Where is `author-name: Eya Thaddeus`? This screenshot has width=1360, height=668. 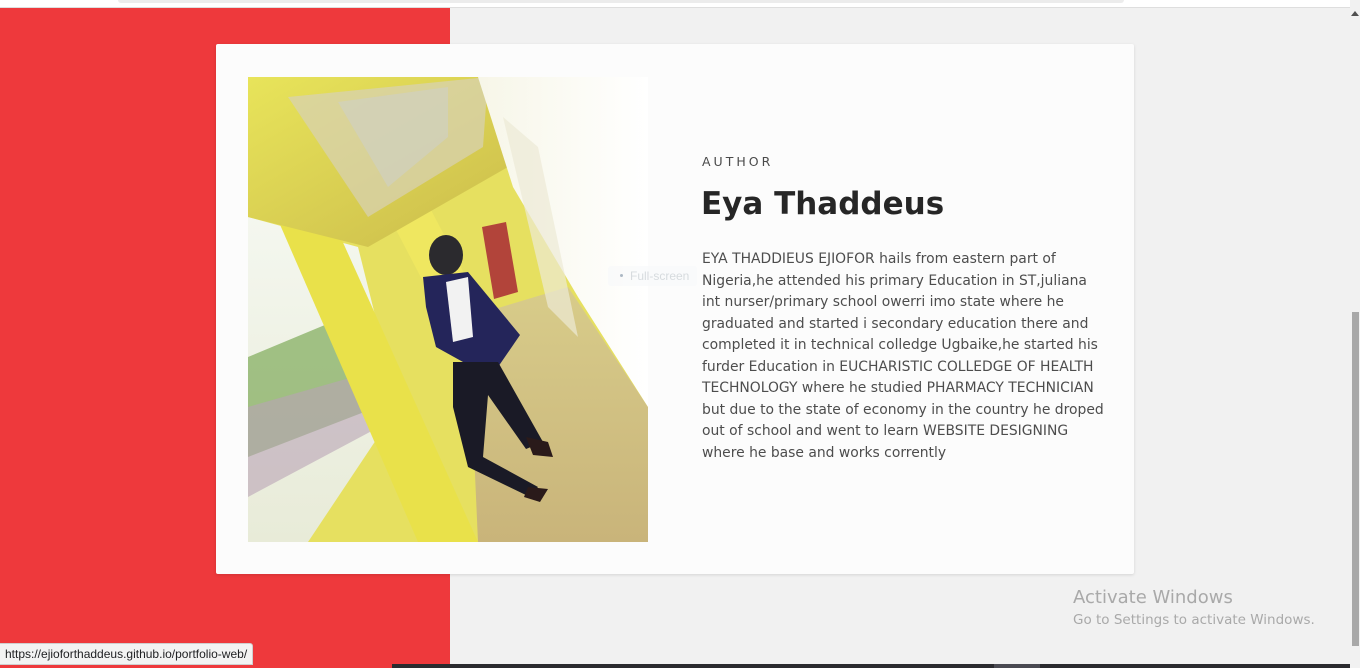
author-name: Eya Thaddeus is located at coordinates (823, 204).